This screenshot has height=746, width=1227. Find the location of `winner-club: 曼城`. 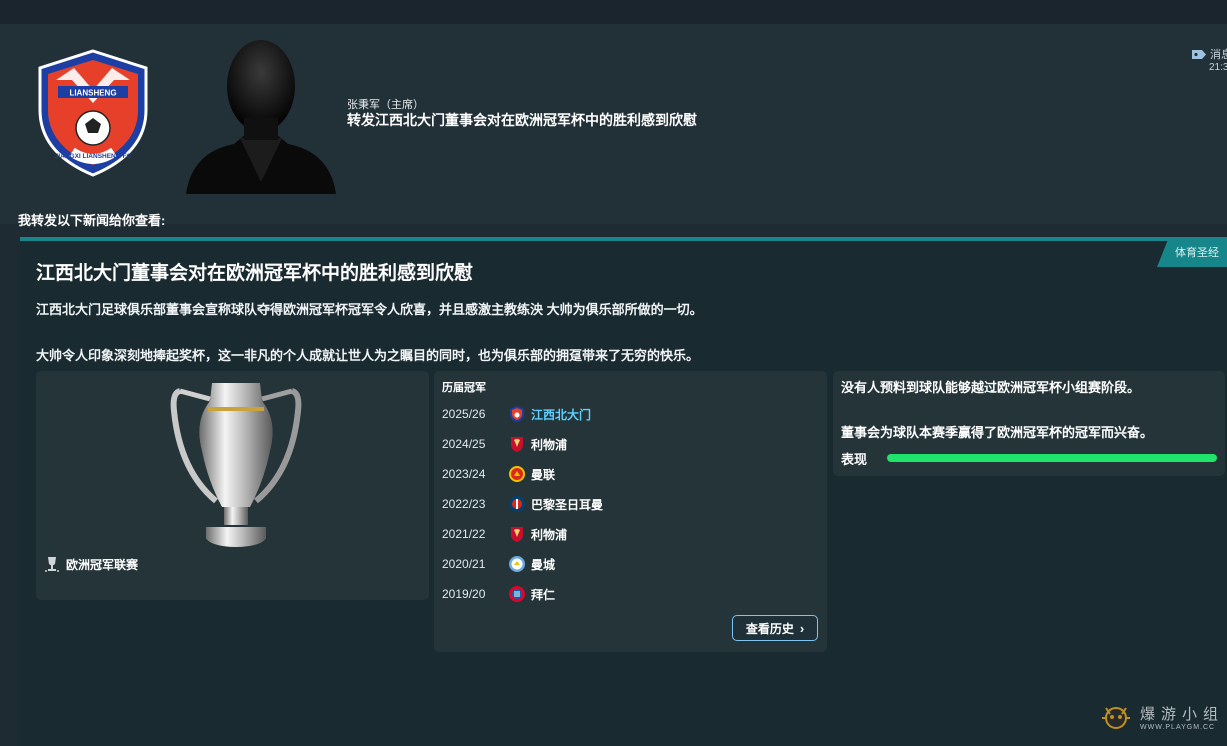

winner-club: 曼城 is located at coordinates (543, 564).